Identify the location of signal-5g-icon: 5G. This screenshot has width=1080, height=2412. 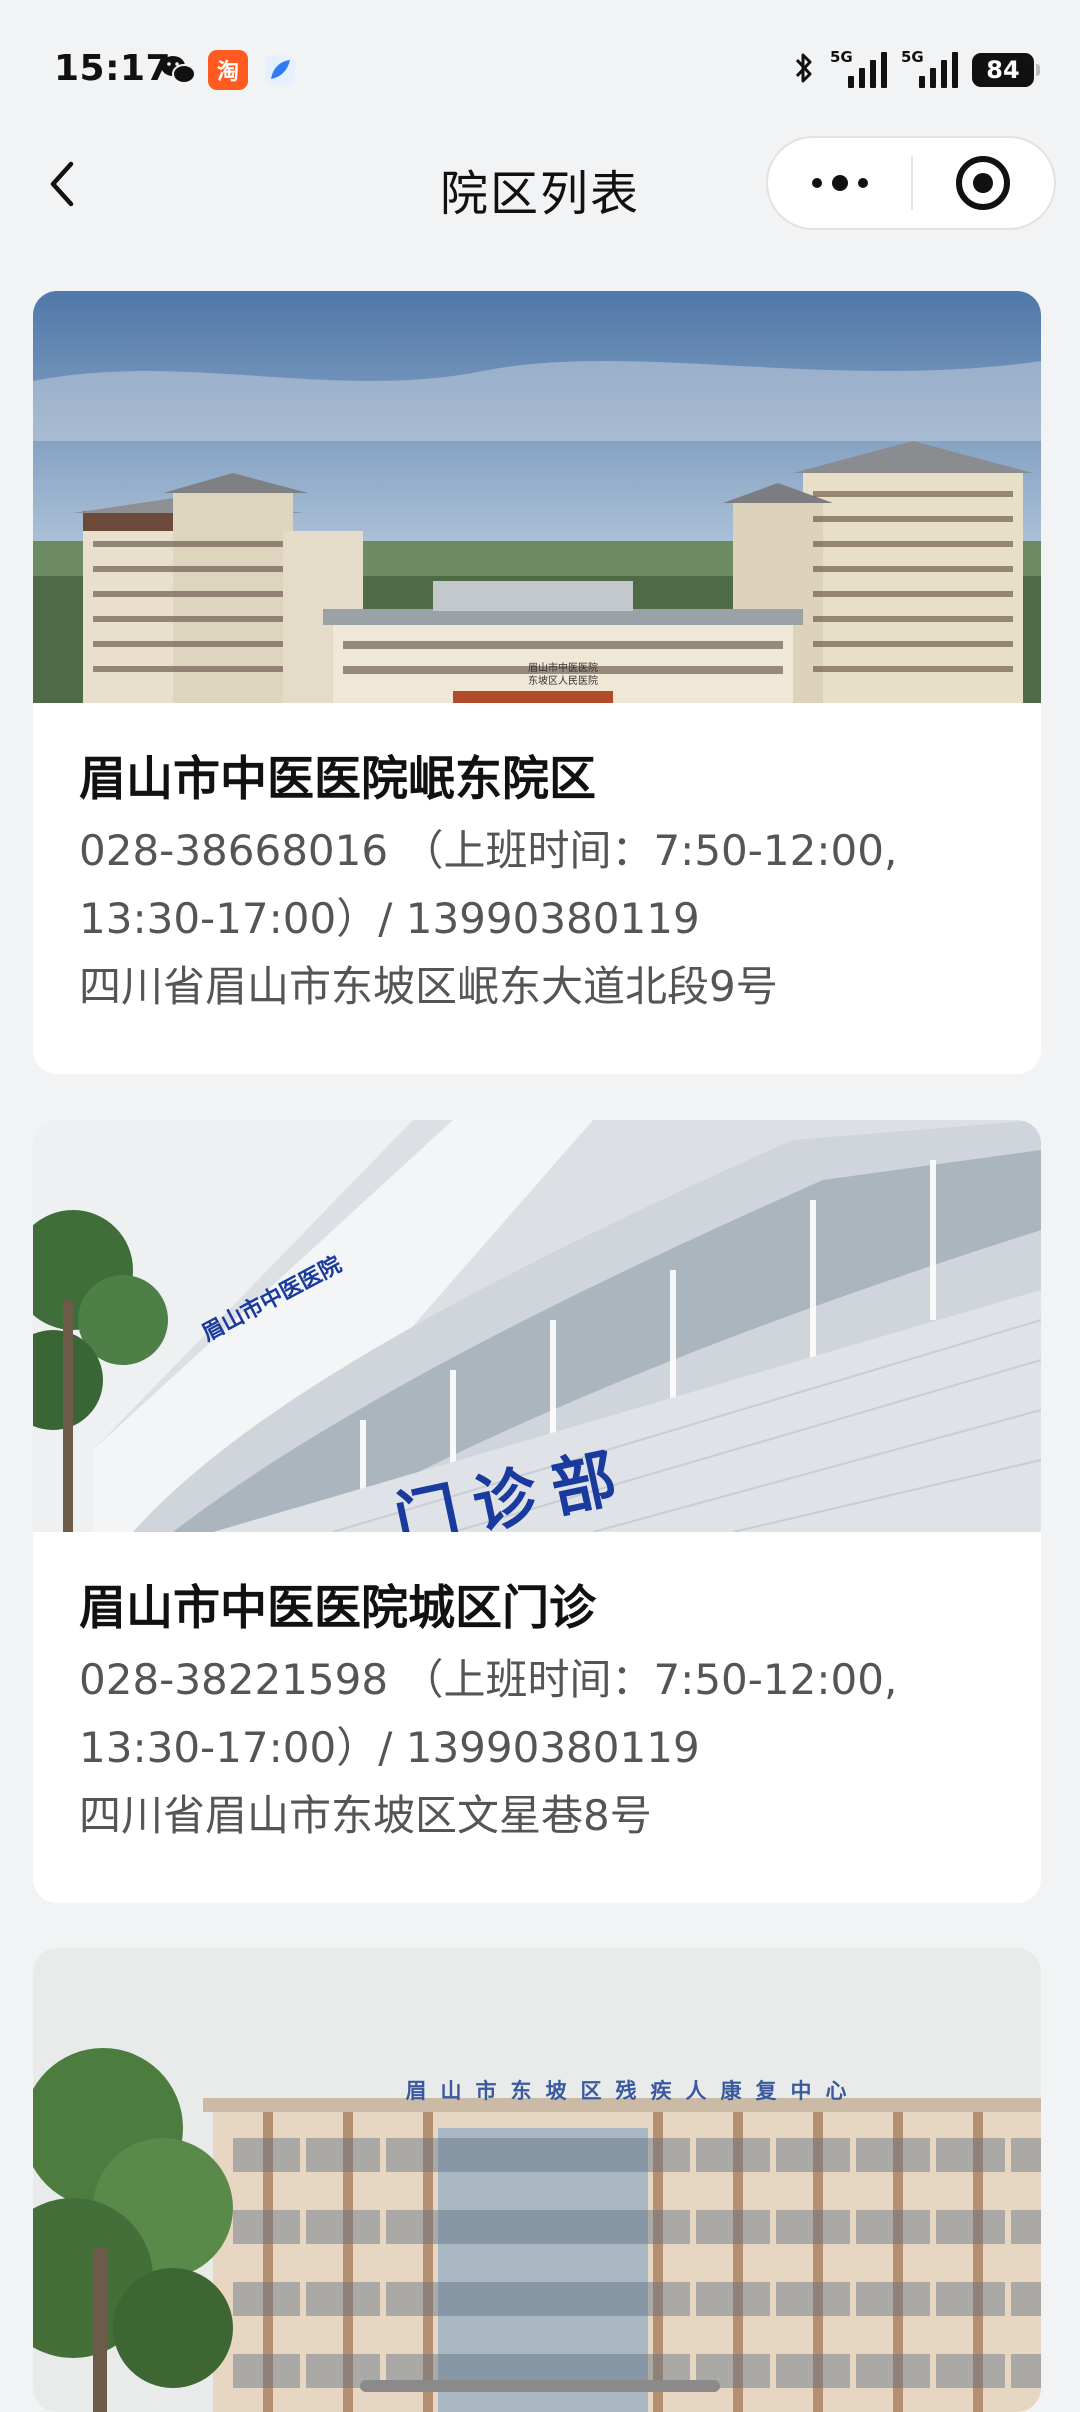
(858, 68).